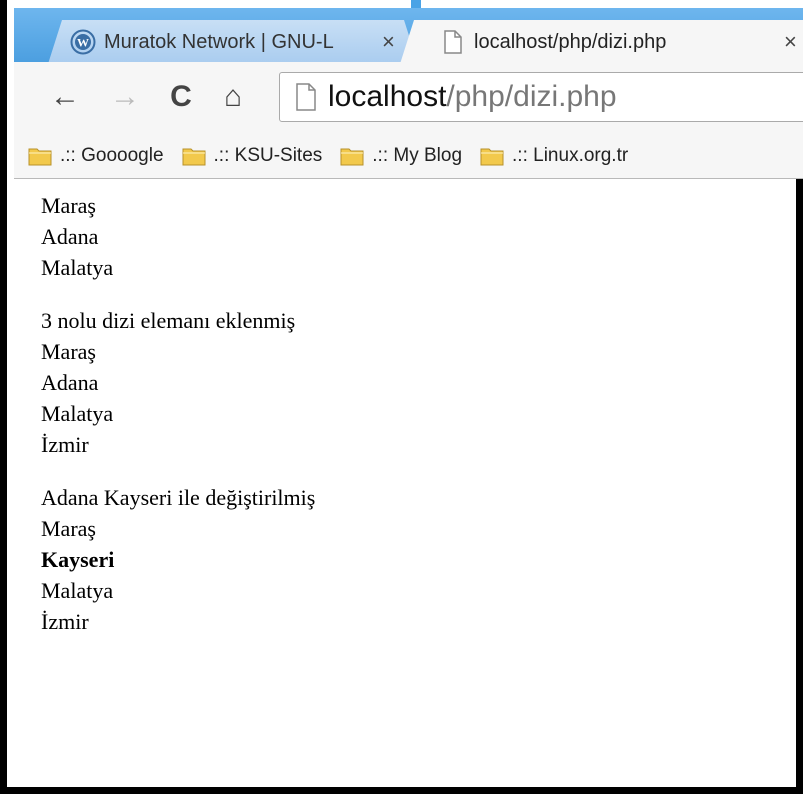  What do you see at coordinates (570, 41) in the screenshot?
I see `tab-title: localhost/php/dizi.php` at bounding box center [570, 41].